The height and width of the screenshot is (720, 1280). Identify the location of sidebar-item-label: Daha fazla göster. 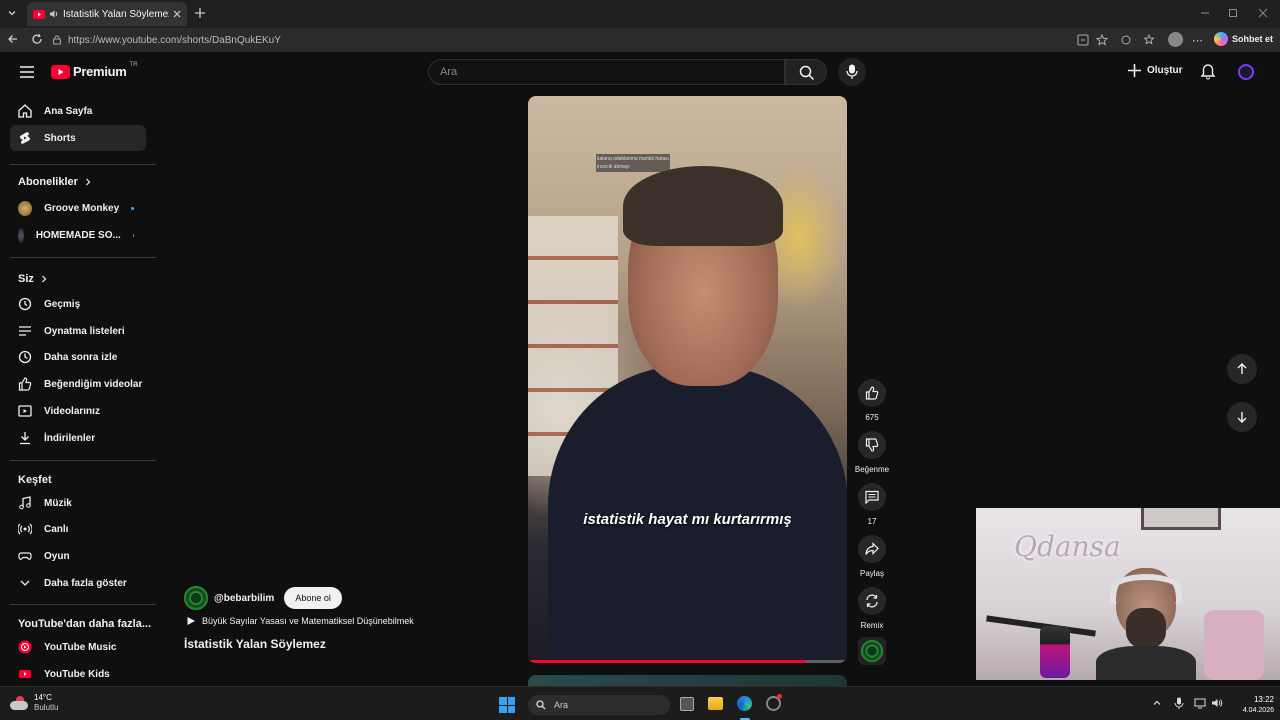
(85, 583).